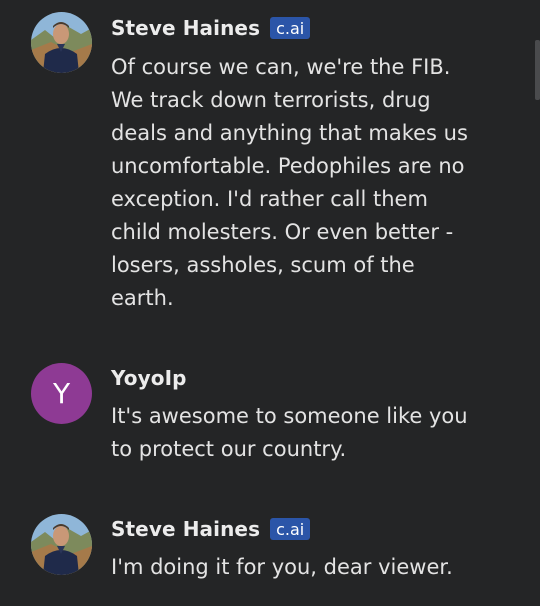  I want to click on message-header: YoyoIp, so click(149, 378).